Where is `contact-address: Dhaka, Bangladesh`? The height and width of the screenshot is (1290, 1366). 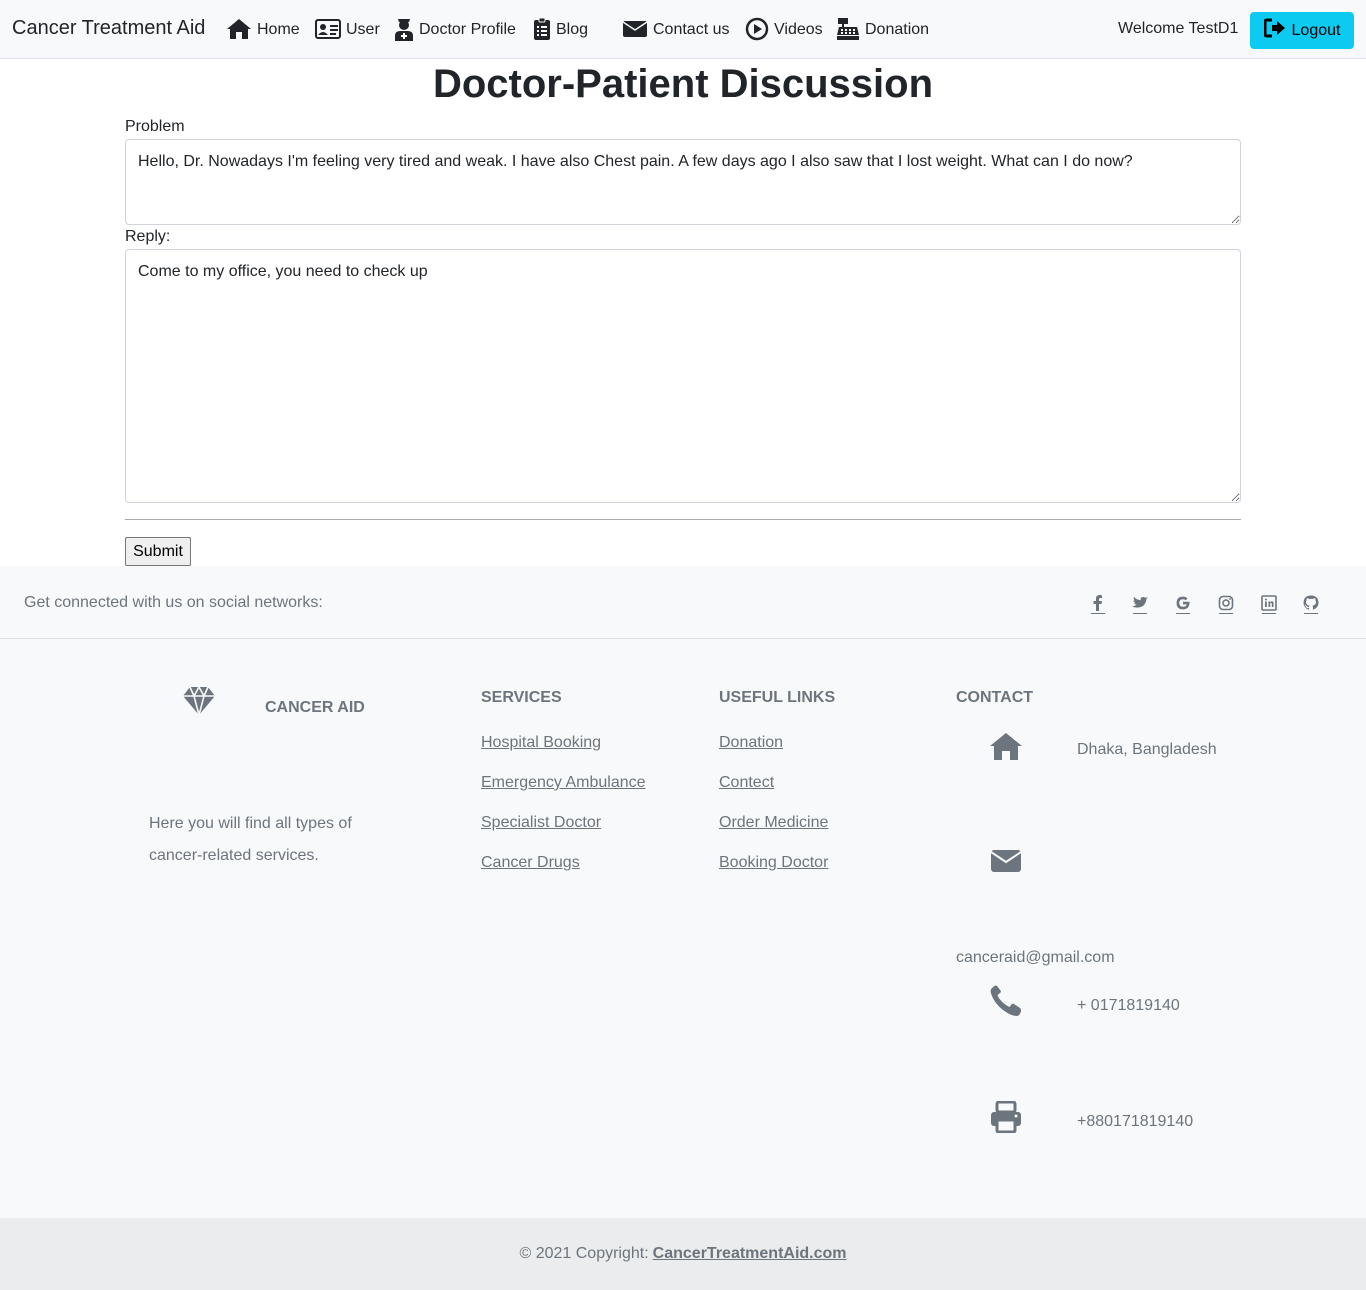 contact-address: Dhaka, Bangladesh is located at coordinates (1147, 749).